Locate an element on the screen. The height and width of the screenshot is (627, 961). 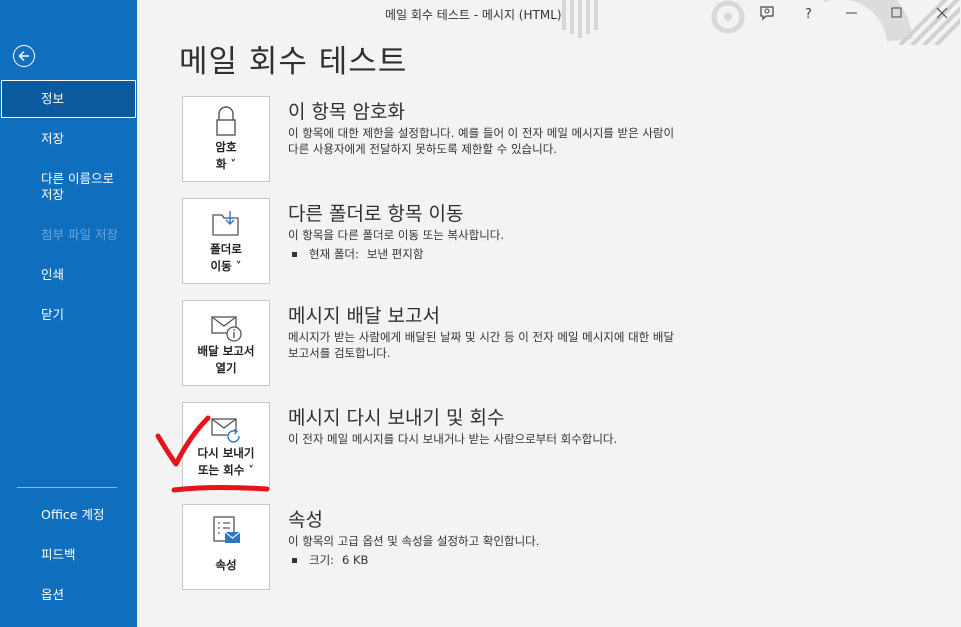
size-info: 크기: 6 KB is located at coordinates (330, 560).